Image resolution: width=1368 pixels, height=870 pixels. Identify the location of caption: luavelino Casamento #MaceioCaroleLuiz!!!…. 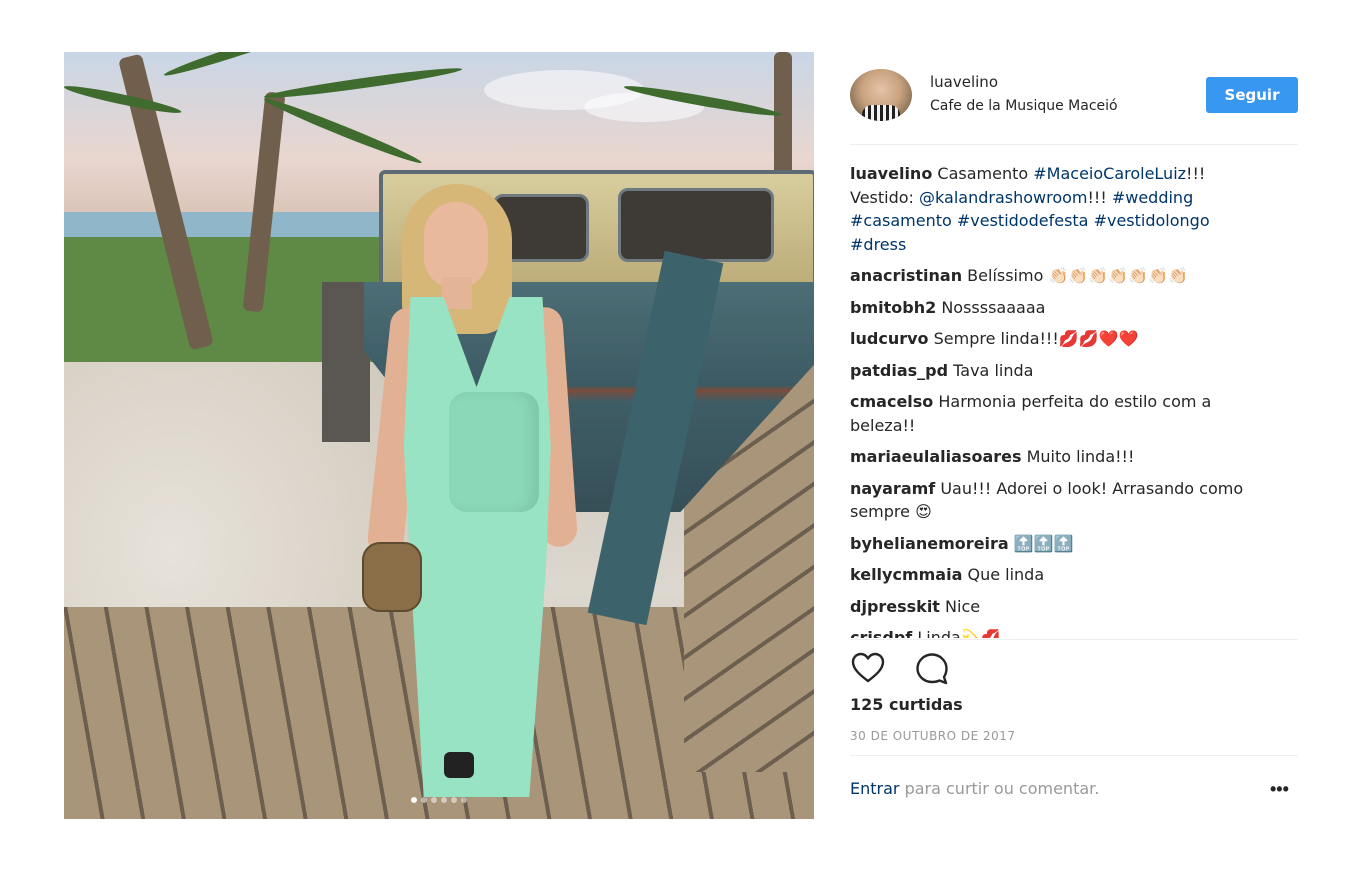
(1060, 209).